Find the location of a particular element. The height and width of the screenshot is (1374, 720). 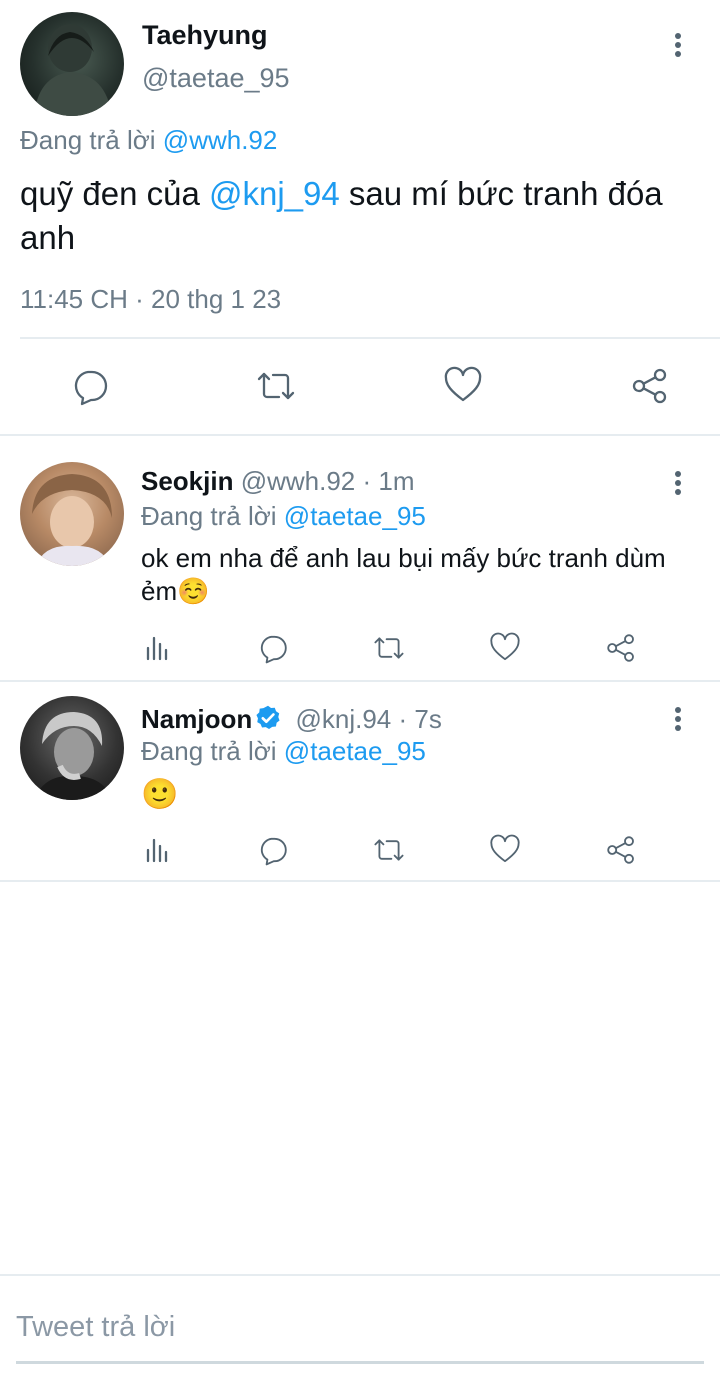

post-time: · 7s is located at coordinates (420, 719).